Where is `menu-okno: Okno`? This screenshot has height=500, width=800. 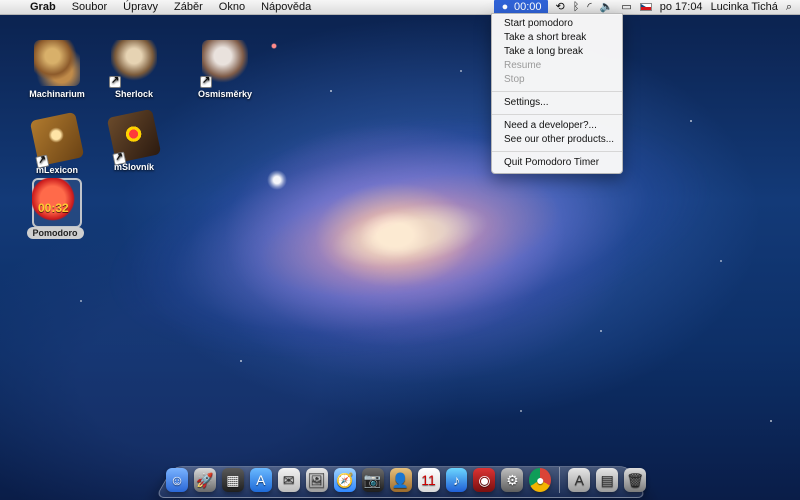
menu-okno: Okno is located at coordinates (232, 7).